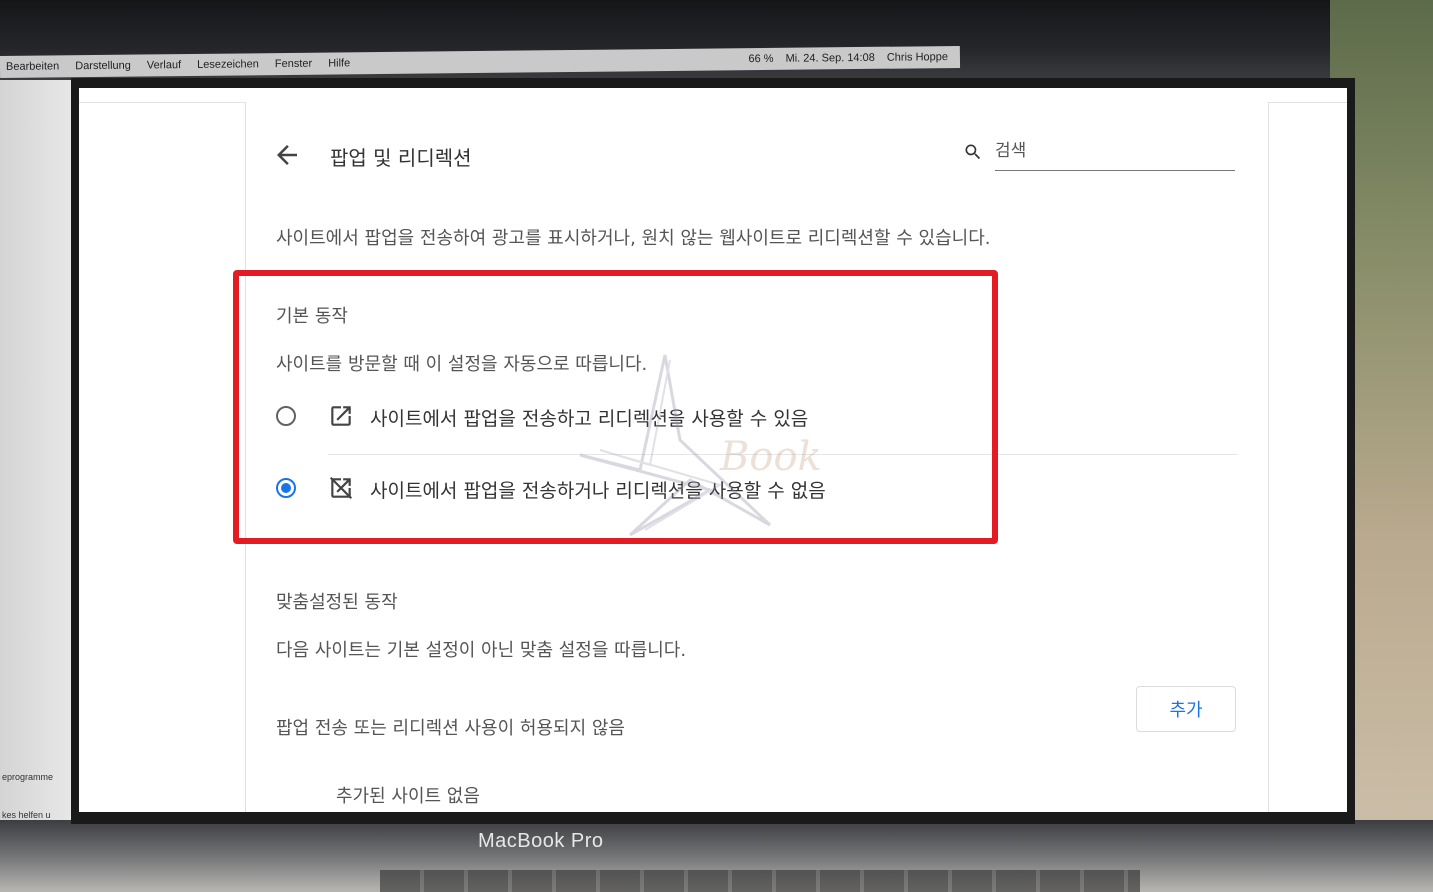 The image size is (1433, 892). I want to click on arrow-back-icon, so click(287, 155).